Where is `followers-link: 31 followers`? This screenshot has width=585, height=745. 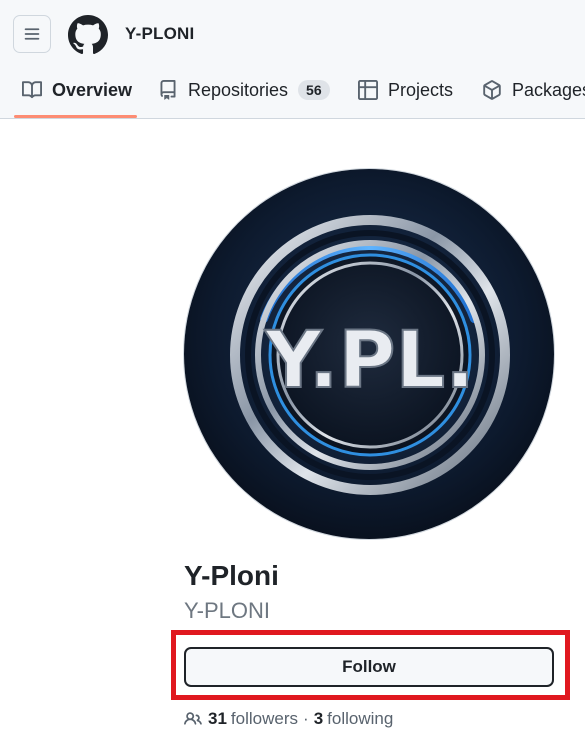 followers-link: 31 followers is located at coordinates (253, 719).